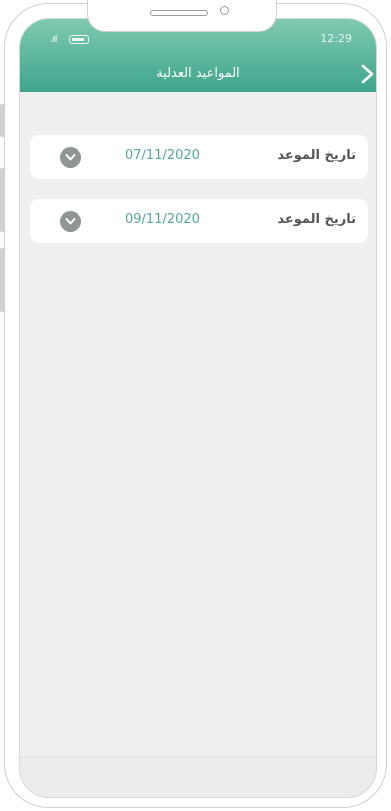 This screenshot has width=391, height=811. I want to click on phone-notch, so click(182, 16).